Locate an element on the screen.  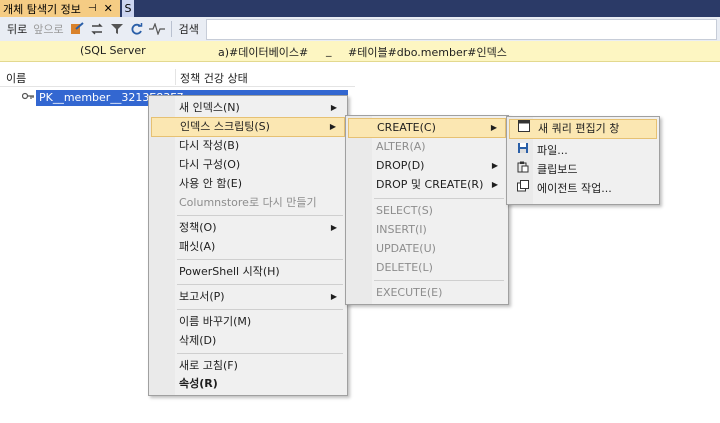
menu-item-policies: 정책(O) ▶ is located at coordinates (248, 228).